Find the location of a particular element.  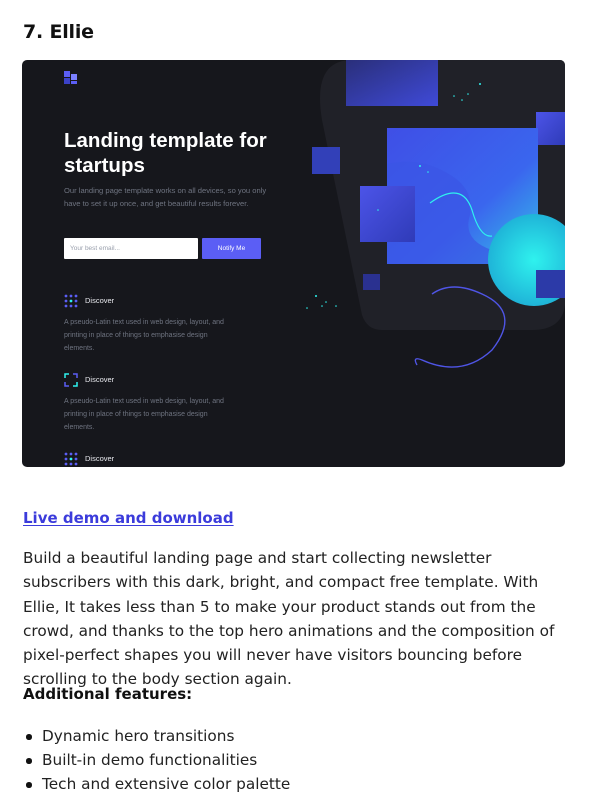

list-item: Dynamic hero transitions is located at coordinates (156, 736).